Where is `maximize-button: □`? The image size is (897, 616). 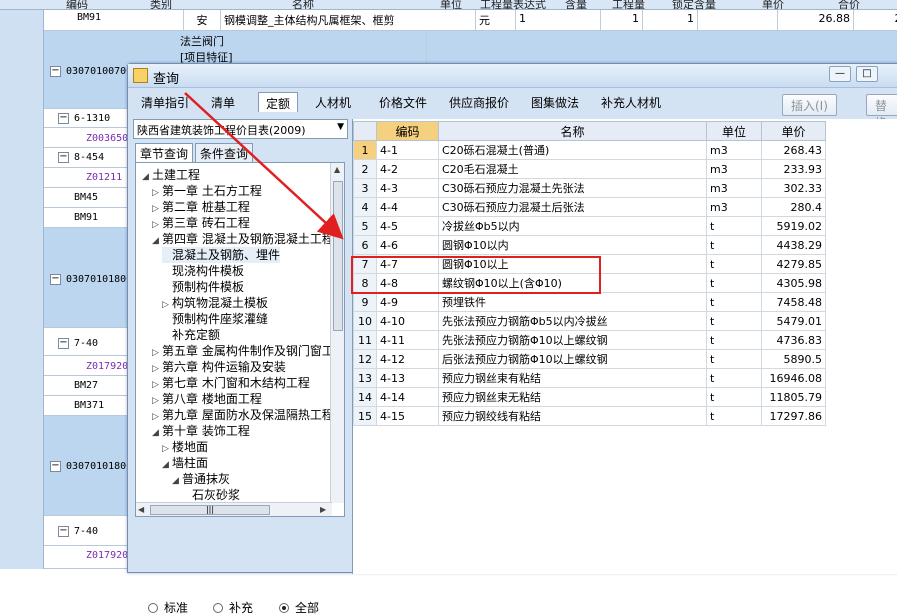 maximize-button: □ is located at coordinates (867, 74).